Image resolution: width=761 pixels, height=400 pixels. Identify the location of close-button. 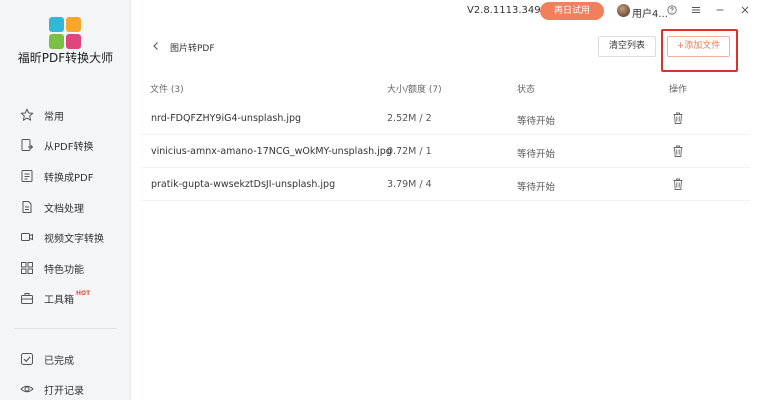
(745, 10).